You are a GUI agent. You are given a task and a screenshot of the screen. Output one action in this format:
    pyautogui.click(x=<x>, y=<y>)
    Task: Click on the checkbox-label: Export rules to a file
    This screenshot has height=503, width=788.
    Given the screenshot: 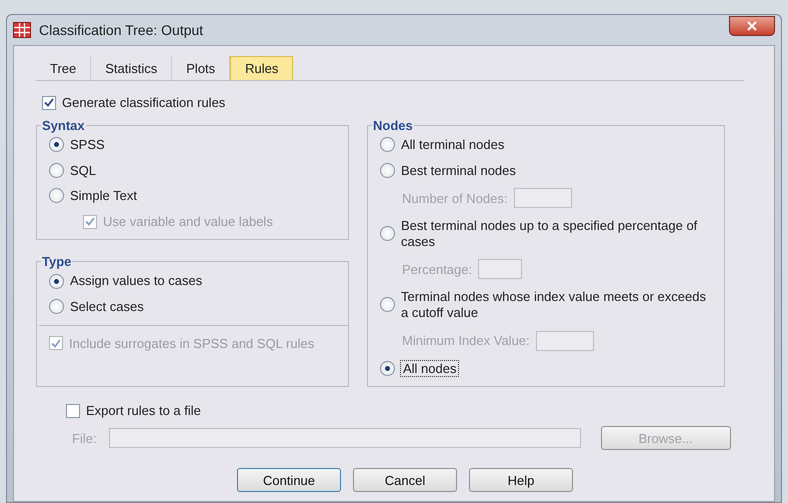 What is the action you would take?
    pyautogui.click(x=143, y=410)
    